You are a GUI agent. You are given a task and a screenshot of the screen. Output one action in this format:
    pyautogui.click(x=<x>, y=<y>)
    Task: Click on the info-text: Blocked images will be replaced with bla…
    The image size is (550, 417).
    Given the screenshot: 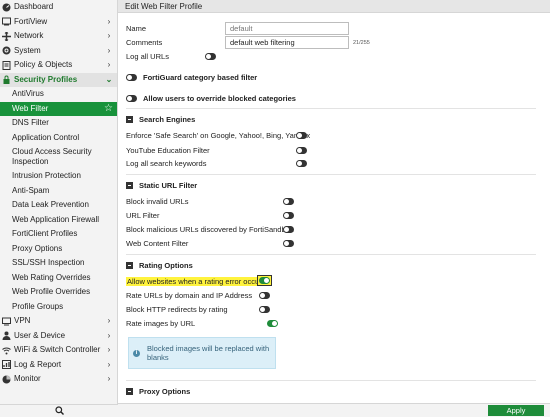 What is the action you would take?
    pyautogui.click(x=208, y=353)
    